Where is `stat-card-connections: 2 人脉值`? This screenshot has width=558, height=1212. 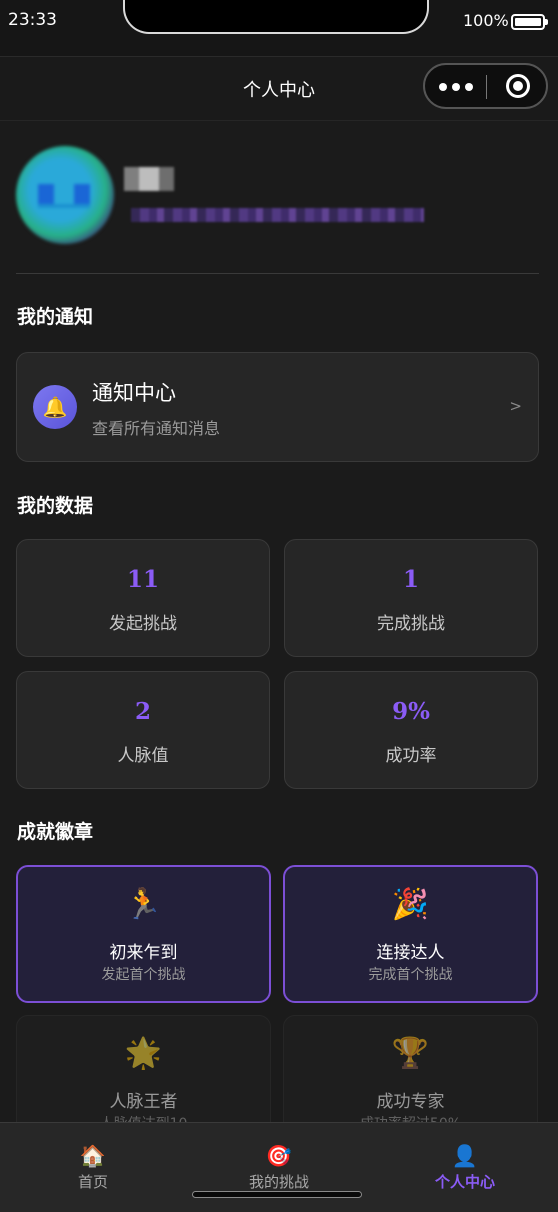 stat-card-connections: 2 人脉值 is located at coordinates (143, 730).